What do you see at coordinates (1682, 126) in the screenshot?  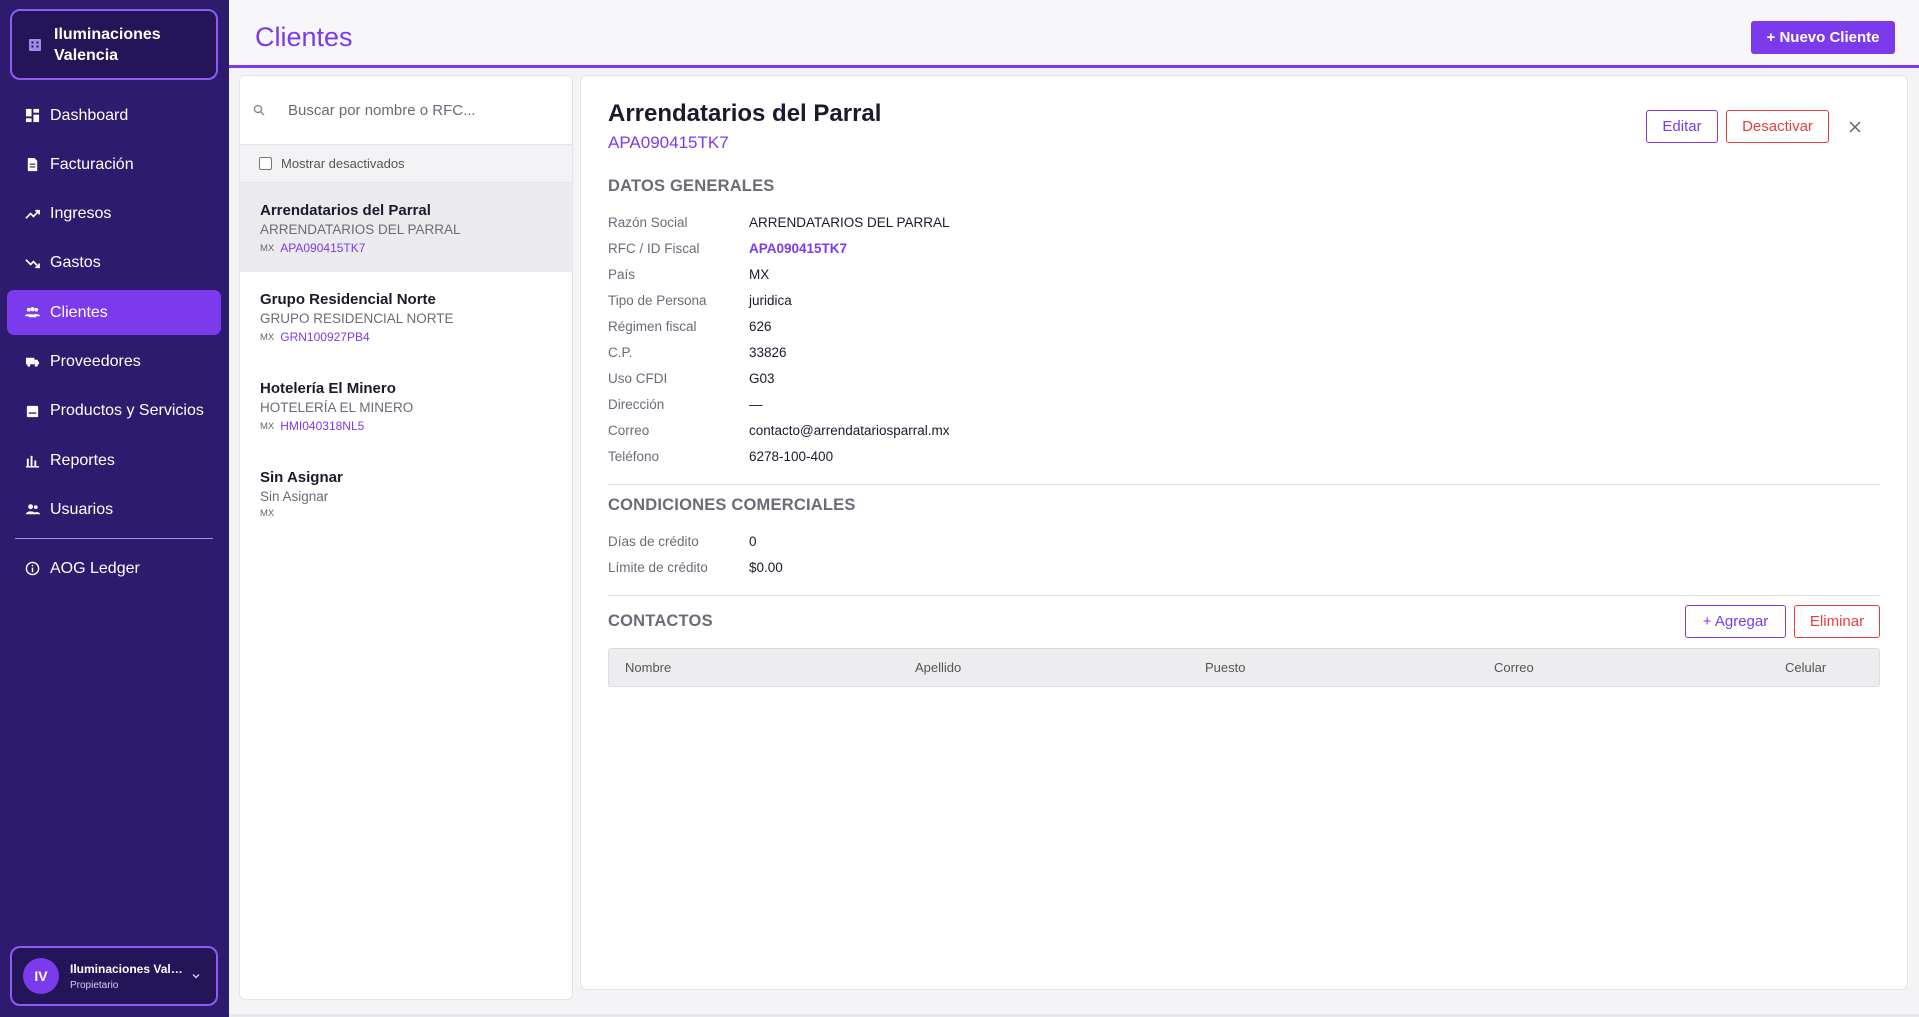 I see `edit-button: Editar` at bounding box center [1682, 126].